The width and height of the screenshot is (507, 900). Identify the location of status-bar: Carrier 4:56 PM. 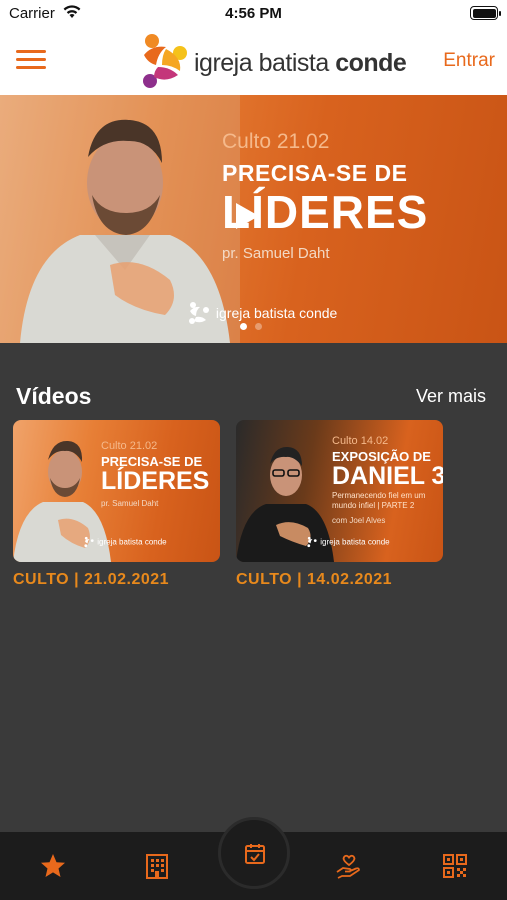
(253, 14).